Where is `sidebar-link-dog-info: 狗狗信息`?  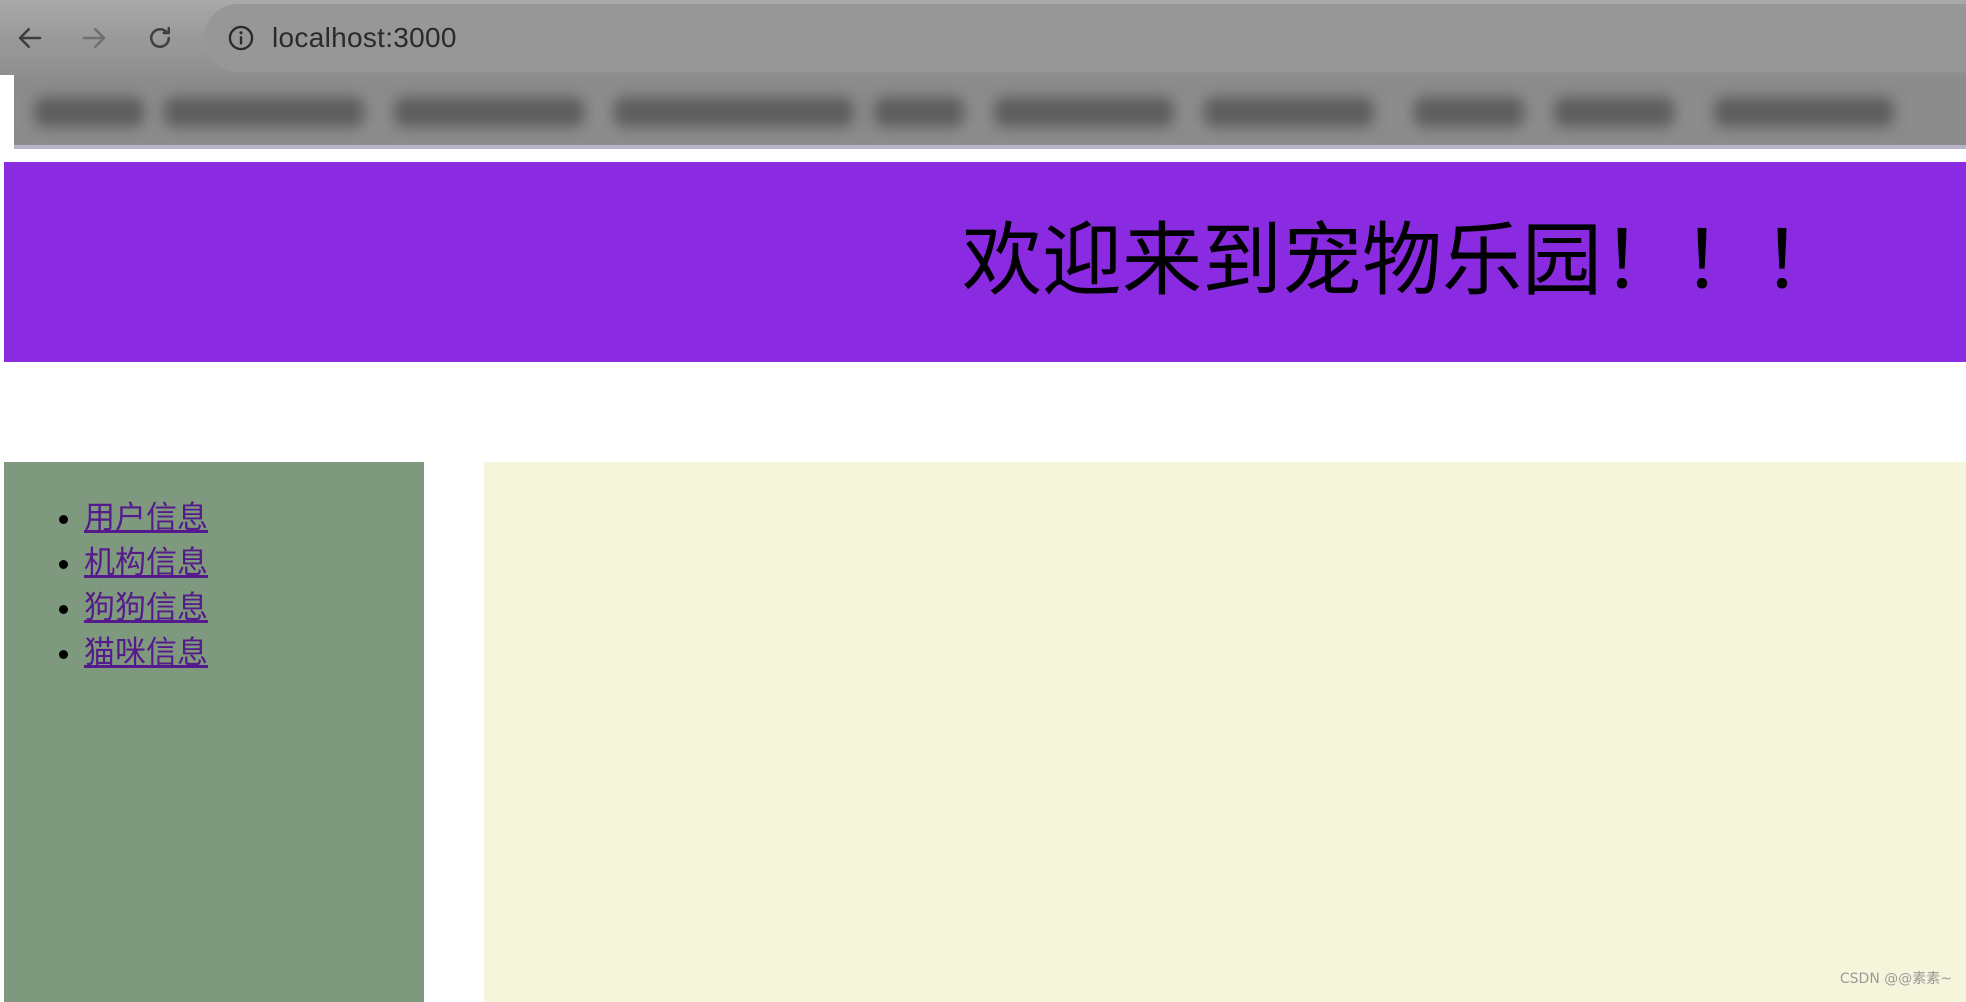 sidebar-link-dog-info: 狗狗信息 is located at coordinates (146, 608).